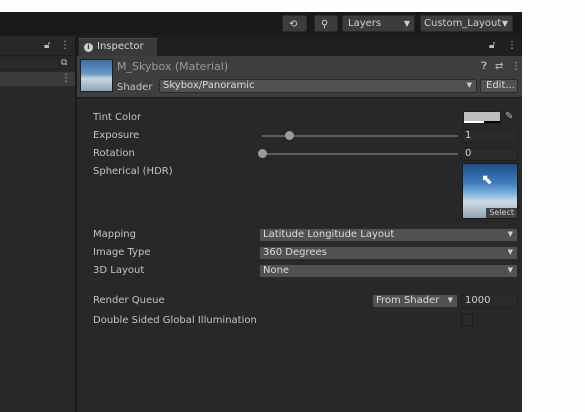 The image size is (585, 412). Describe the element at coordinates (484, 67) in the screenshot. I see `help-icon: ❓︎` at that location.